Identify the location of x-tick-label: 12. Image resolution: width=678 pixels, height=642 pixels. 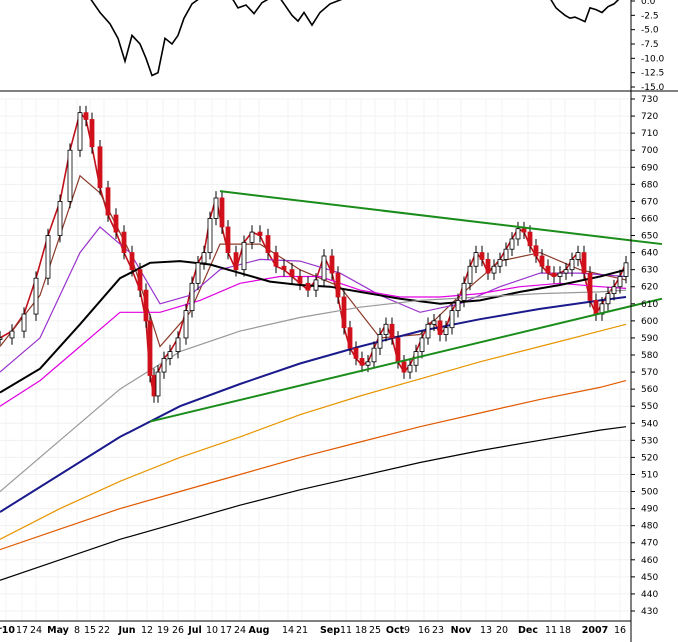
(147, 630).